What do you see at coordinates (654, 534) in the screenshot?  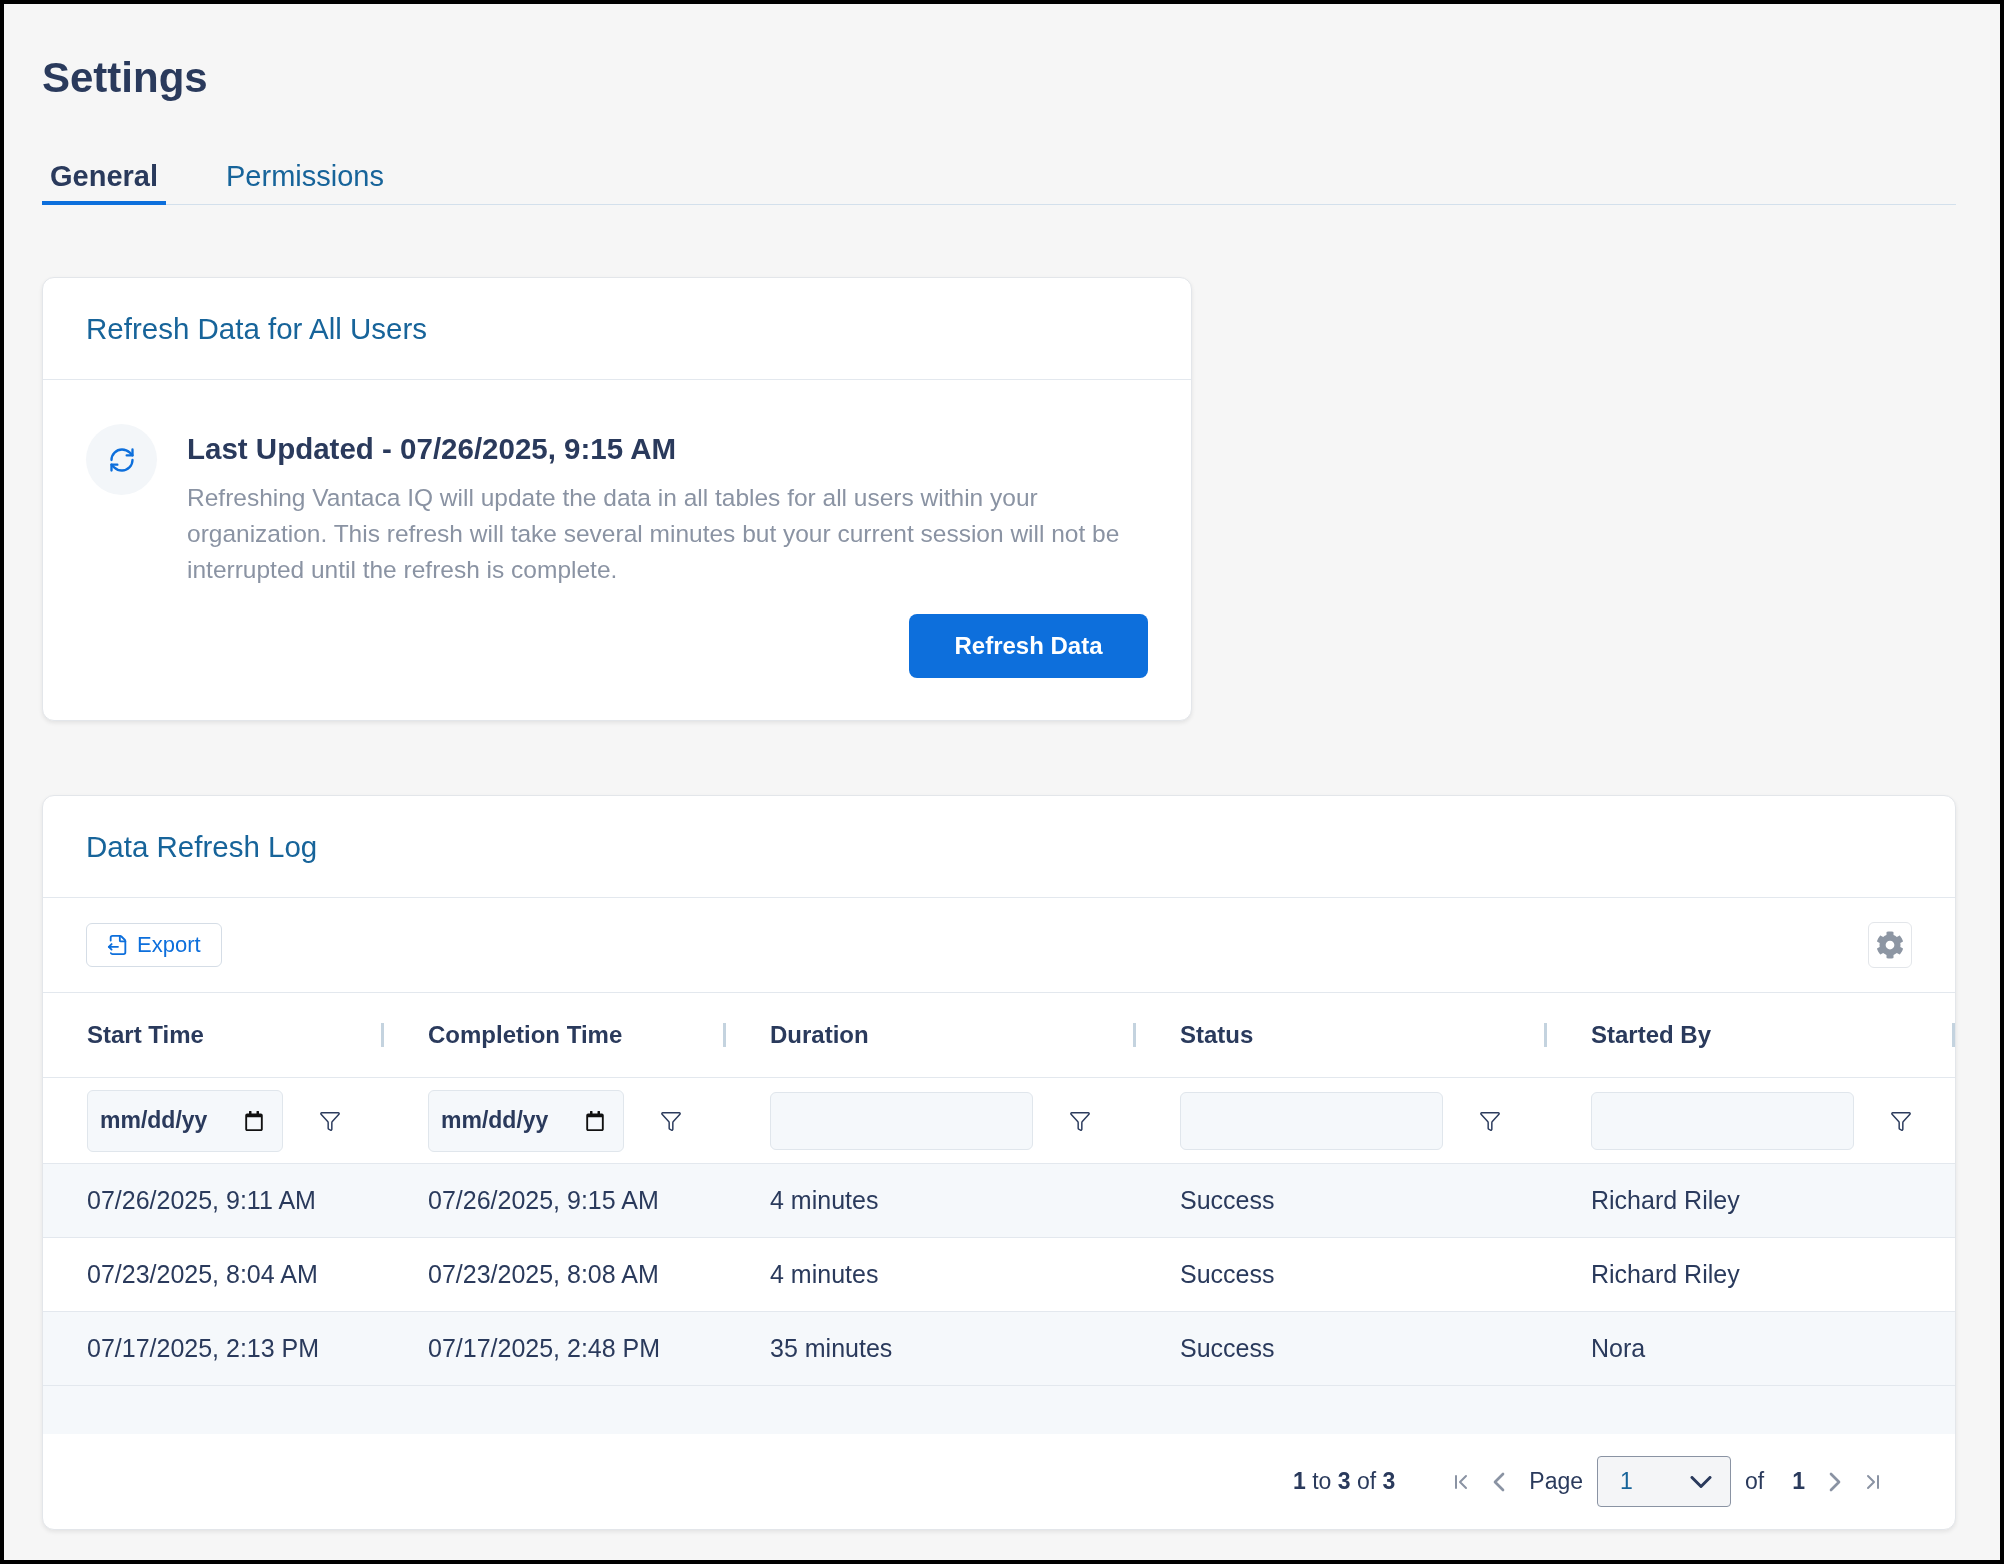 I see `refresh-description: Refreshing Vantaca IQ will update the data in all tables for all users within your organization. This refresh will take several minutes but your current session will not be interrupted until the refresh is complete.` at bounding box center [654, 534].